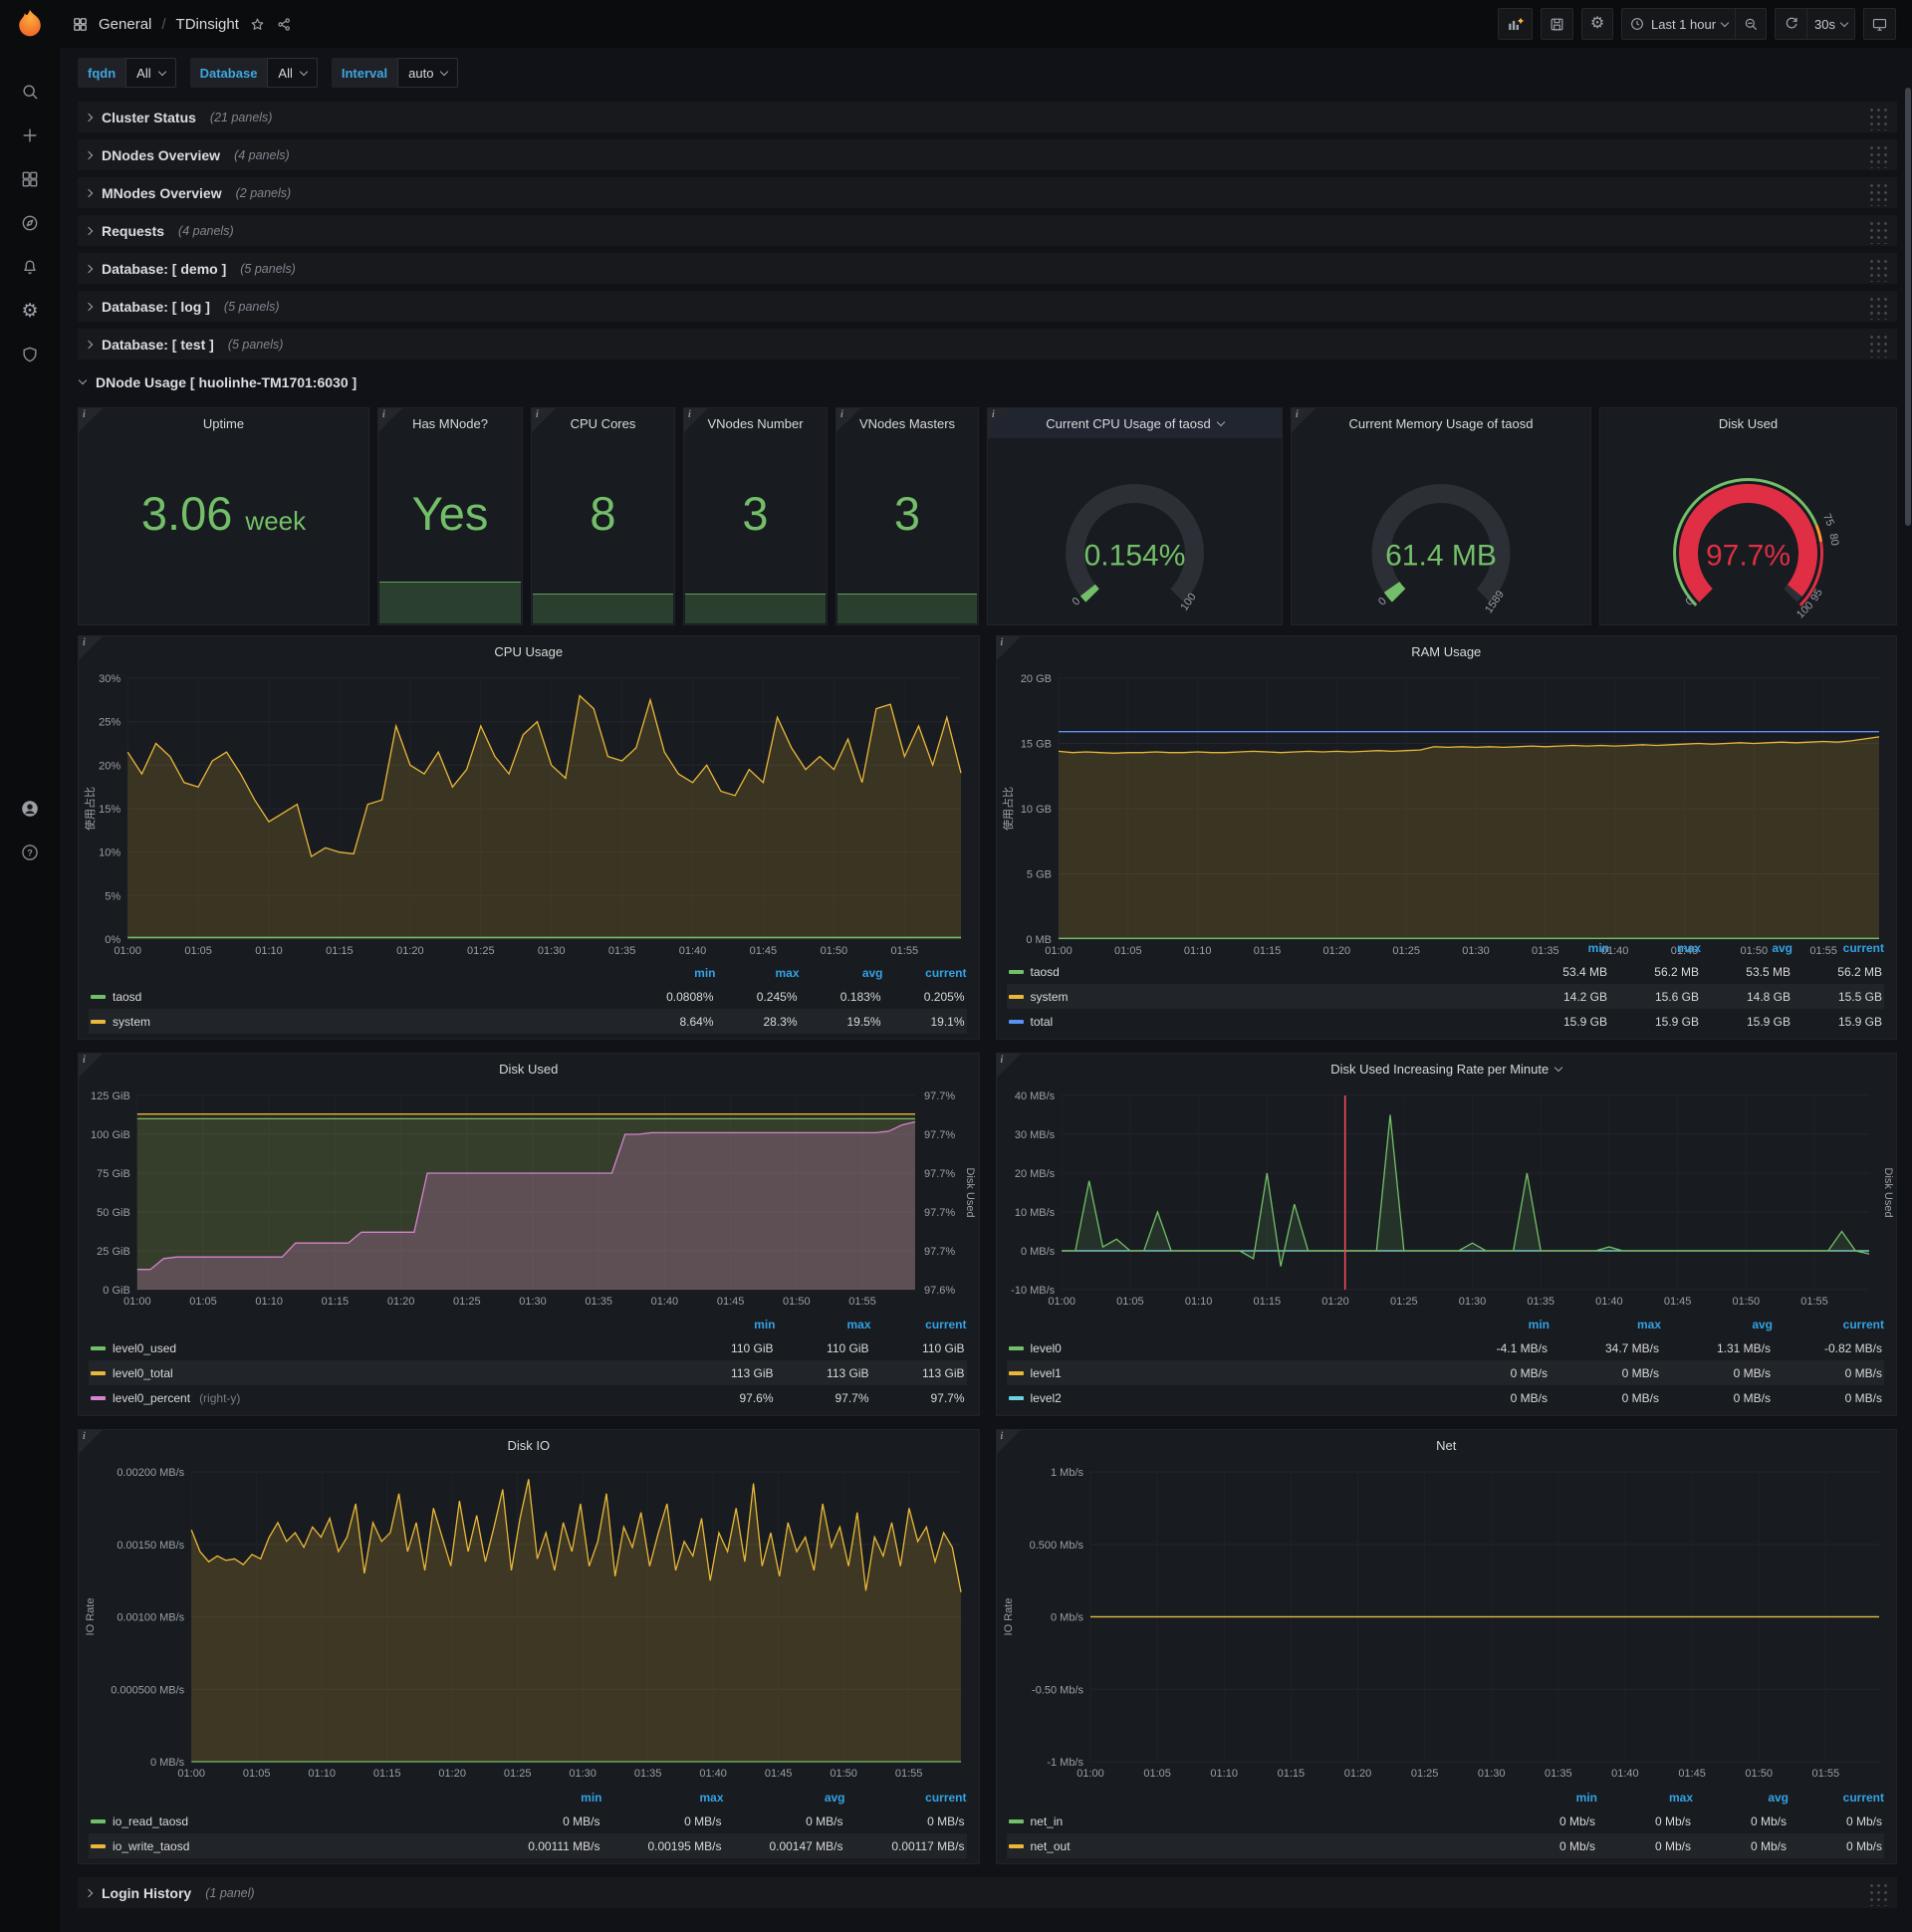  I want to click on legend-series-level0_total: level0_total, so click(384, 1373).